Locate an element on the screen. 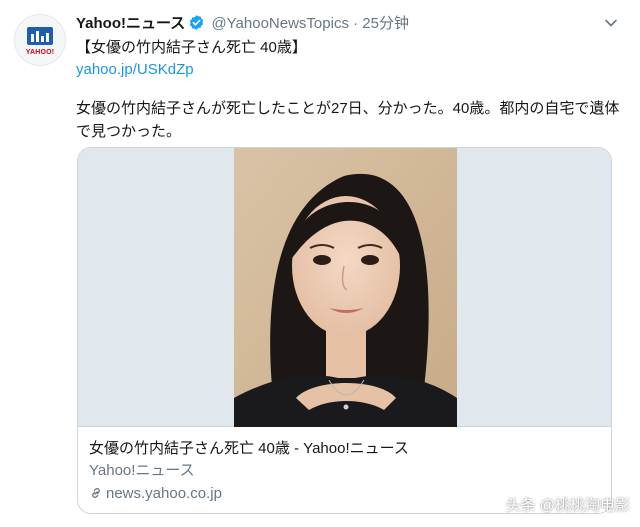  link-icon is located at coordinates (96, 493).